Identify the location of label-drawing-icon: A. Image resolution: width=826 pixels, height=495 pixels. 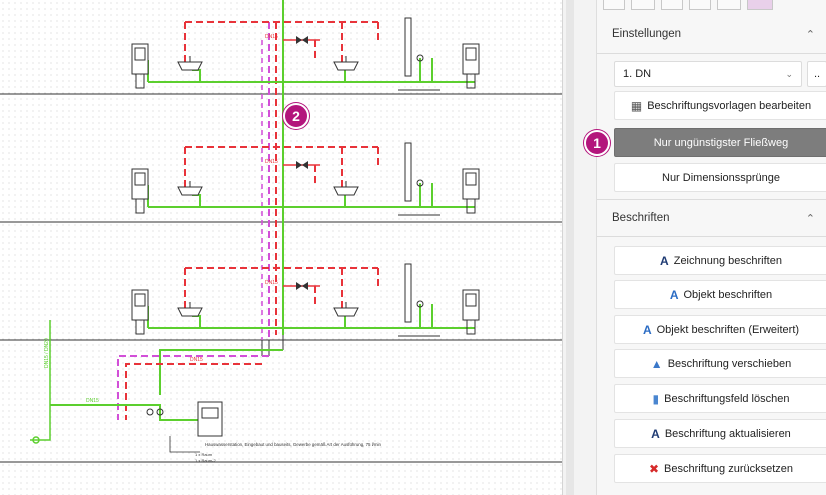
(664, 260).